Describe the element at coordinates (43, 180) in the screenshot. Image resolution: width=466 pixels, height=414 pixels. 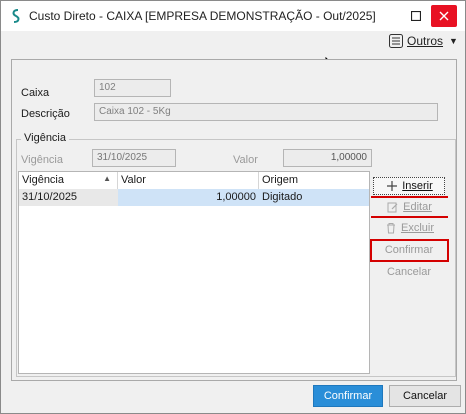
I see `column-header-label: Vigência` at that location.